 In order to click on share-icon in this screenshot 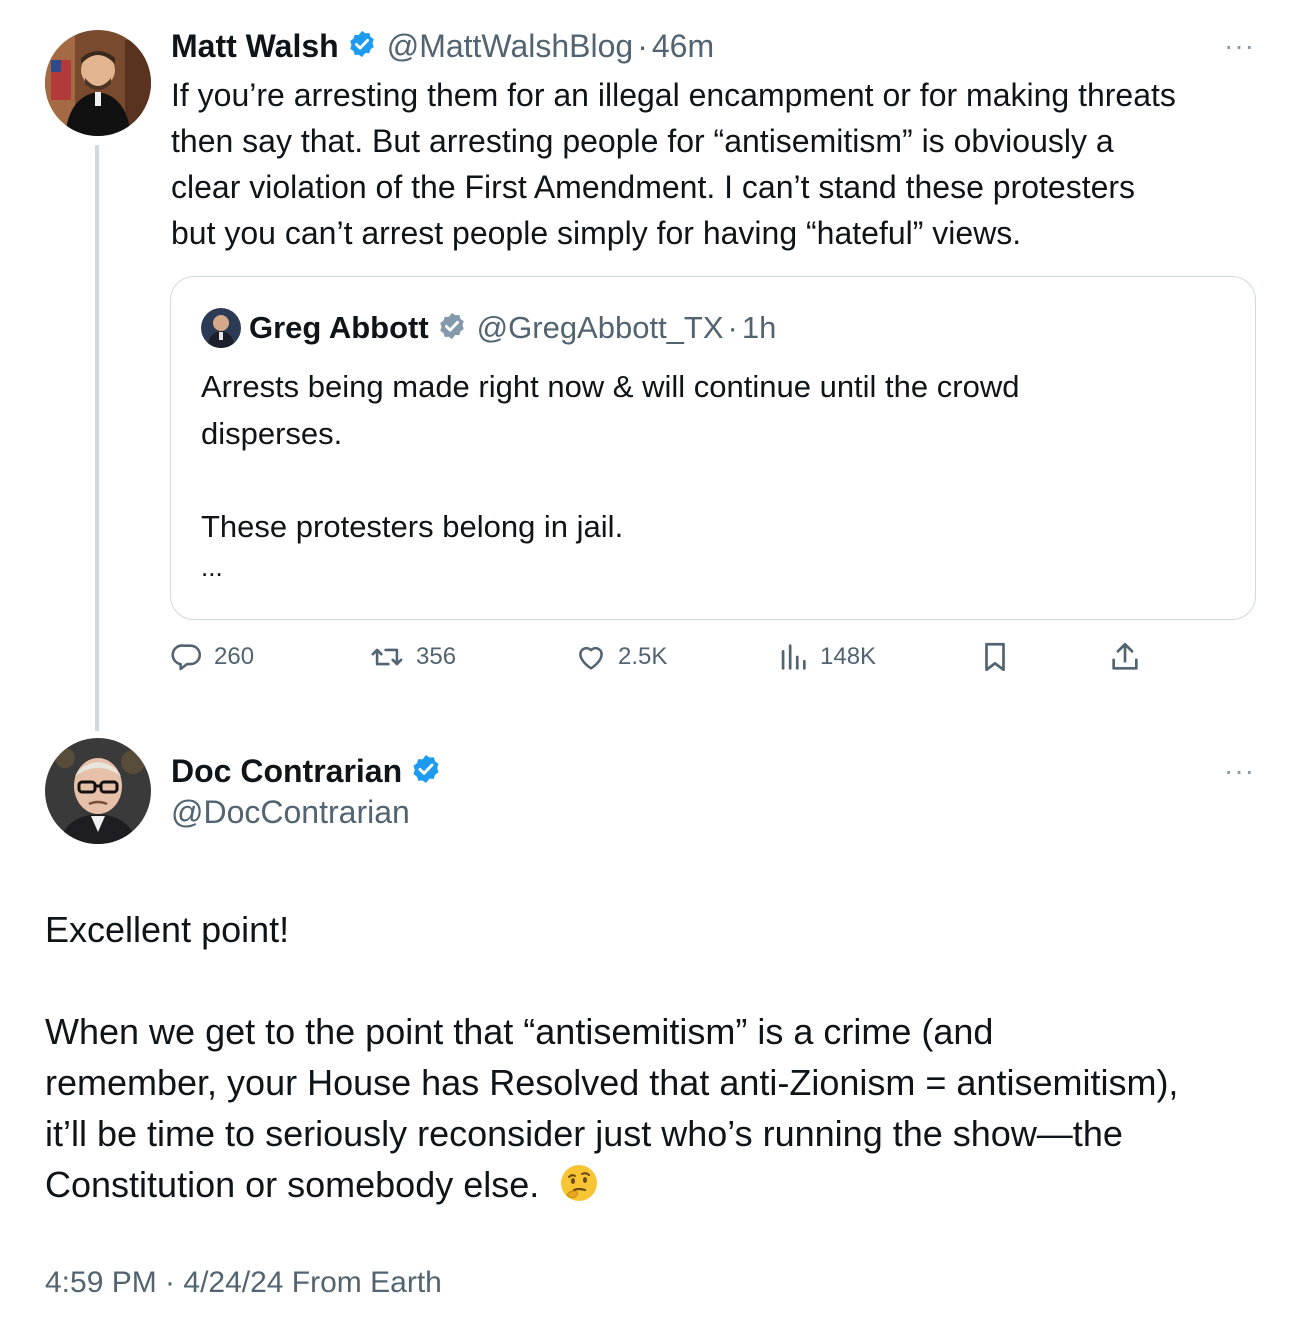, I will do `click(1125, 657)`.